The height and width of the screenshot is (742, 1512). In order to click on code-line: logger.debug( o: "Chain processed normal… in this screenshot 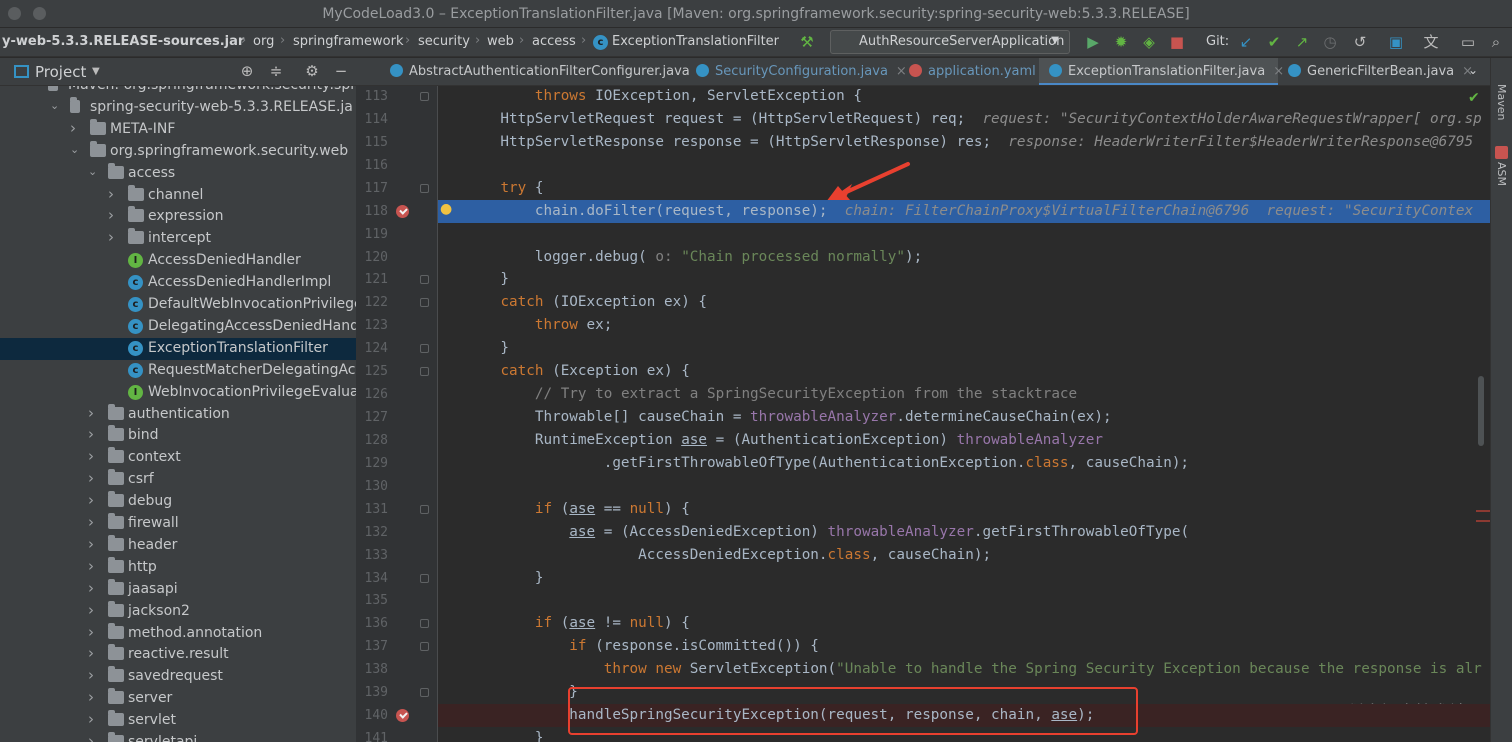, I will do `click(964, 257)`.